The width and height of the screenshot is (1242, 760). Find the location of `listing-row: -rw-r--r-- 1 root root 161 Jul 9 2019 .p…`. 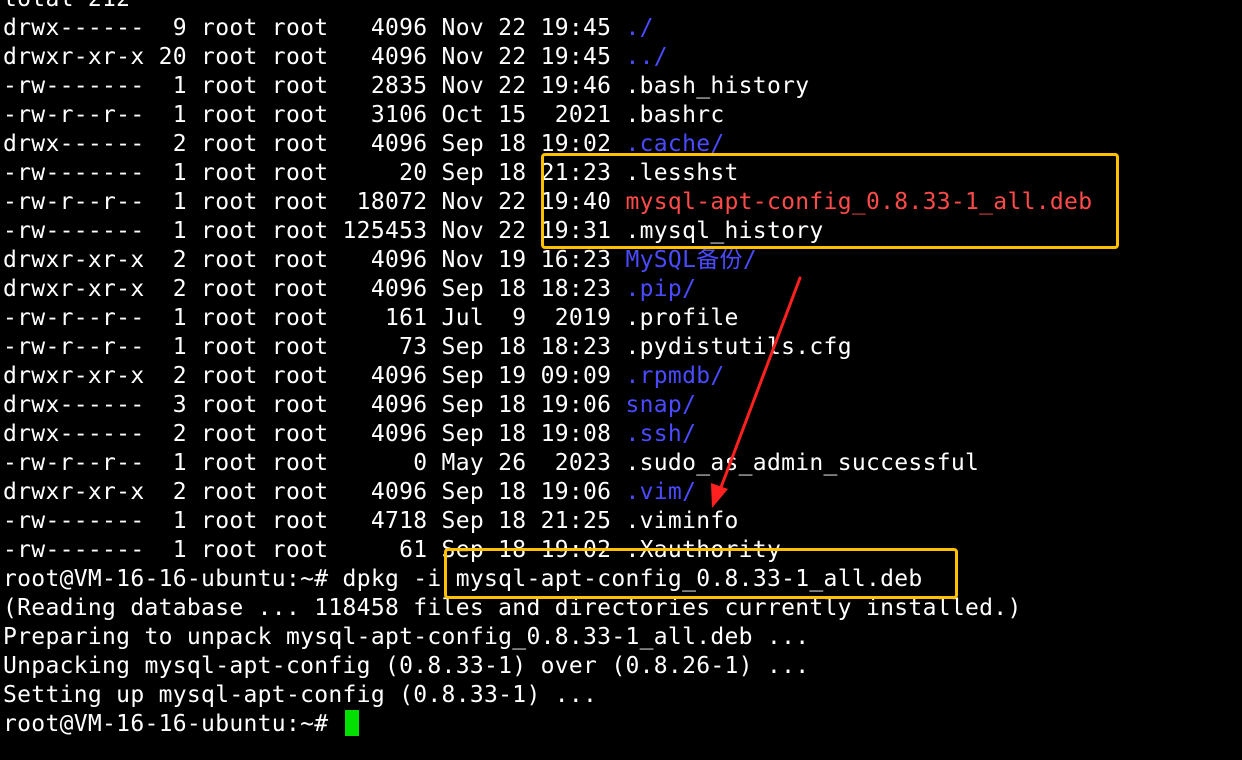

listing-row: -rw-r--r-- 1 root root 161 Jul 9 2019 .p… is located at coordinates (622, 318).